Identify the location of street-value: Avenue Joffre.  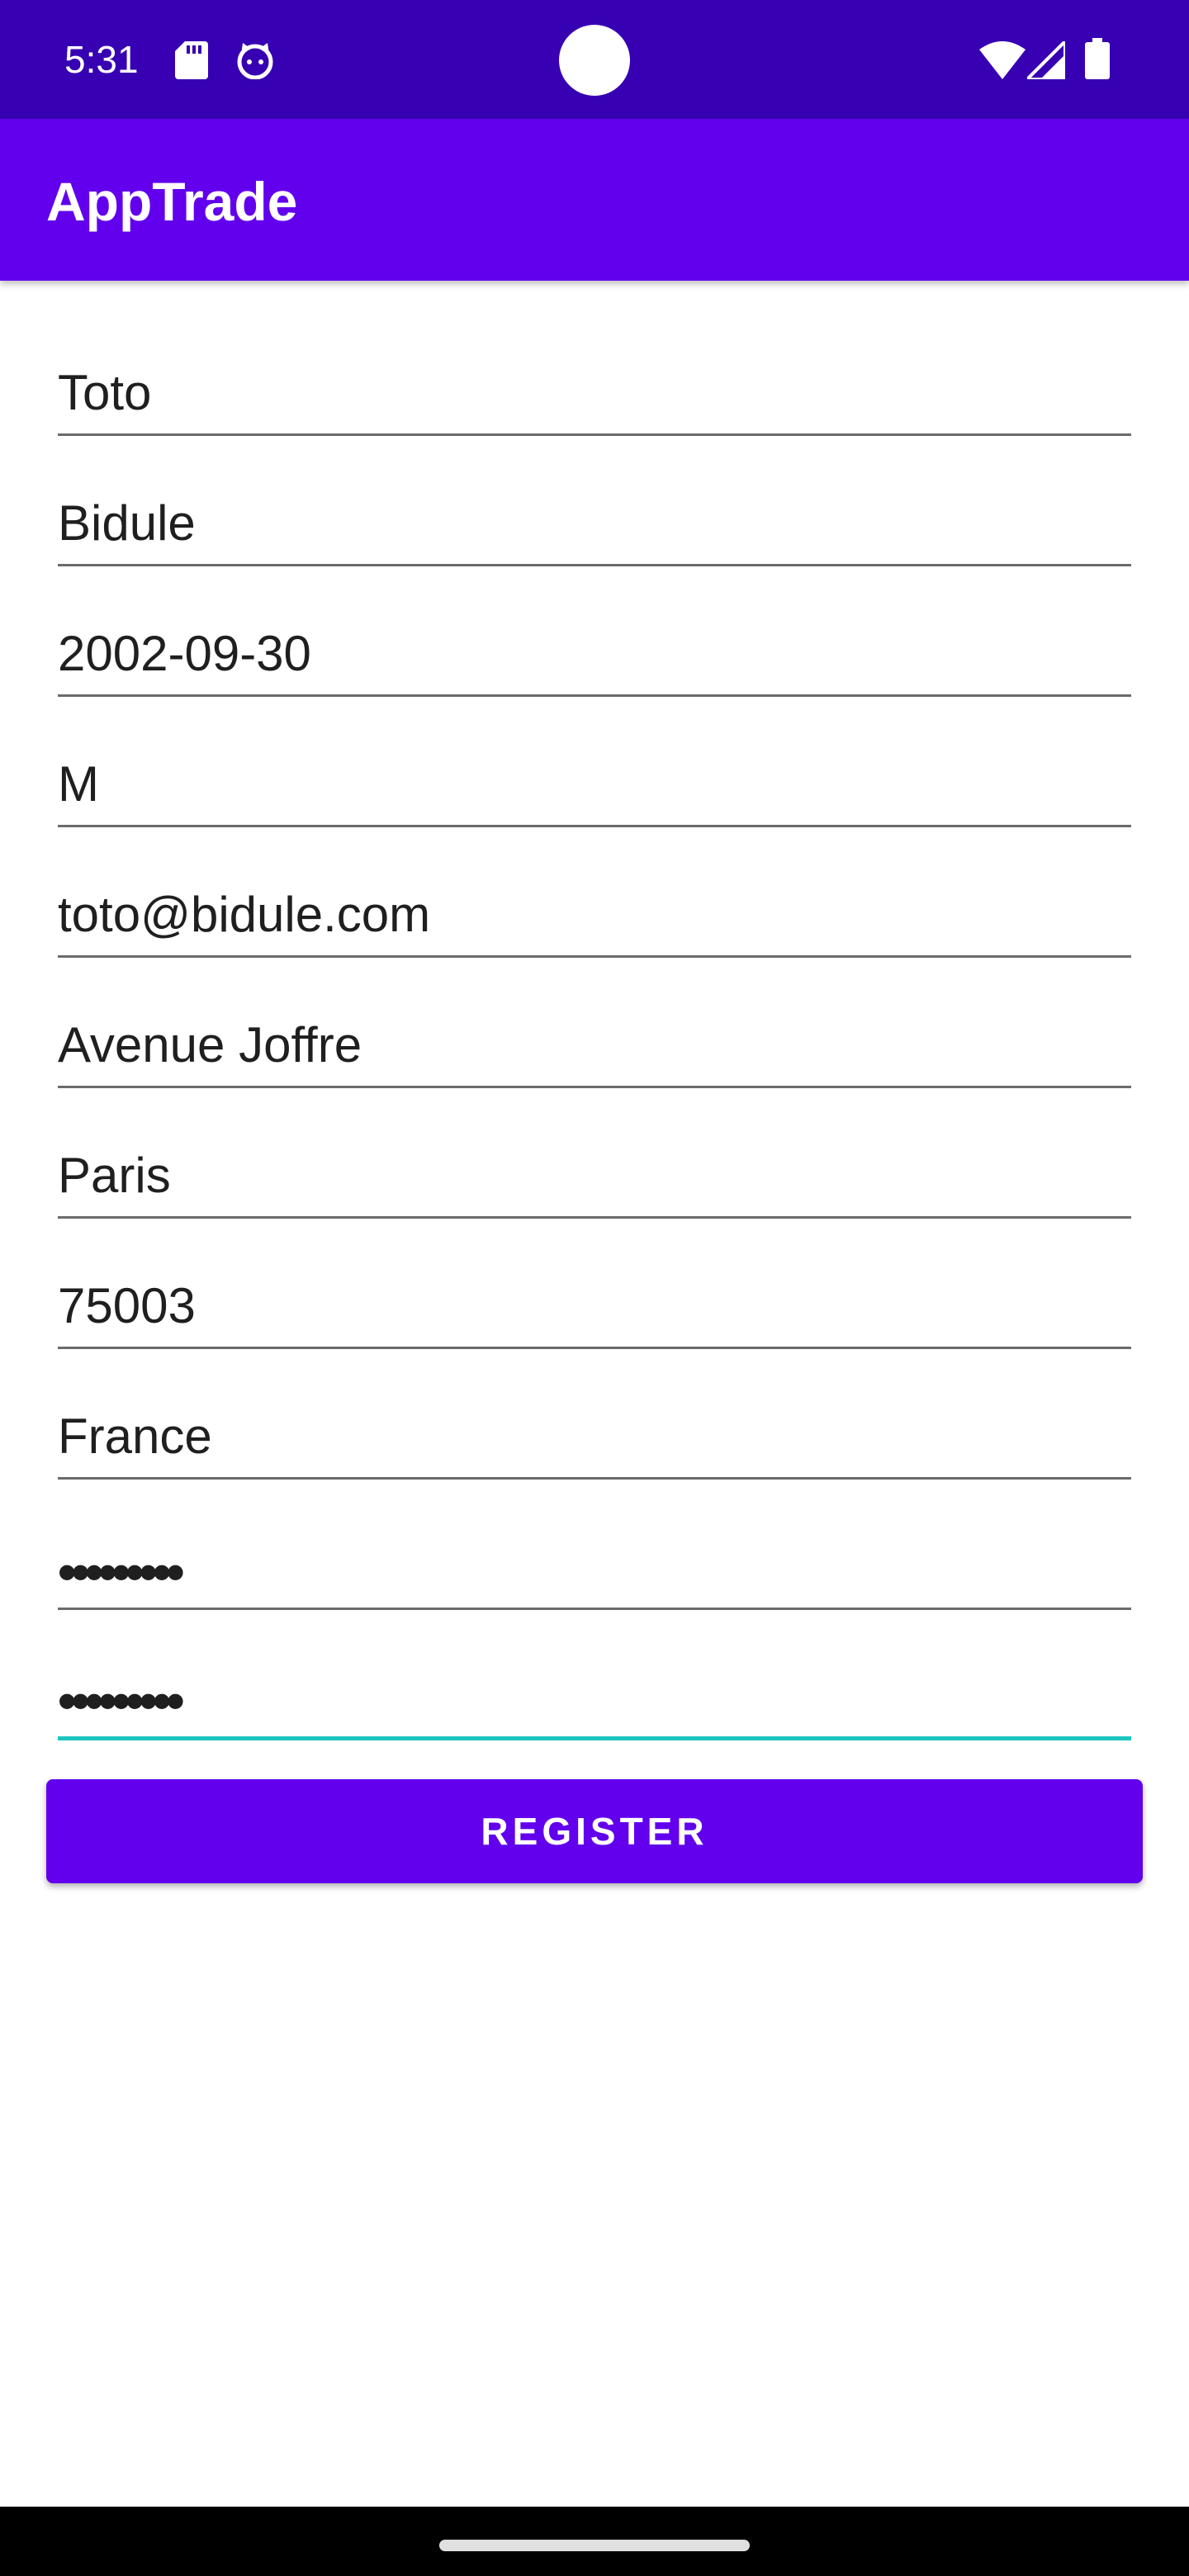
(210, 1045).